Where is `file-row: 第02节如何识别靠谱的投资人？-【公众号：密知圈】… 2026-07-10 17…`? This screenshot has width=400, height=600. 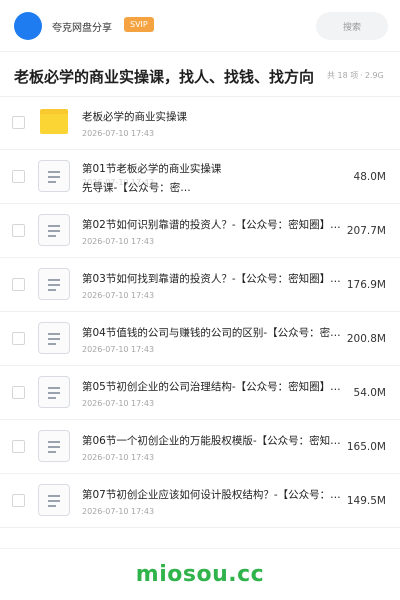 file-row: 第02节如何识别靠谱的投资人？-【公众号：密知圈】… 2026-07-10 17… is located at coordinates (200, 231).